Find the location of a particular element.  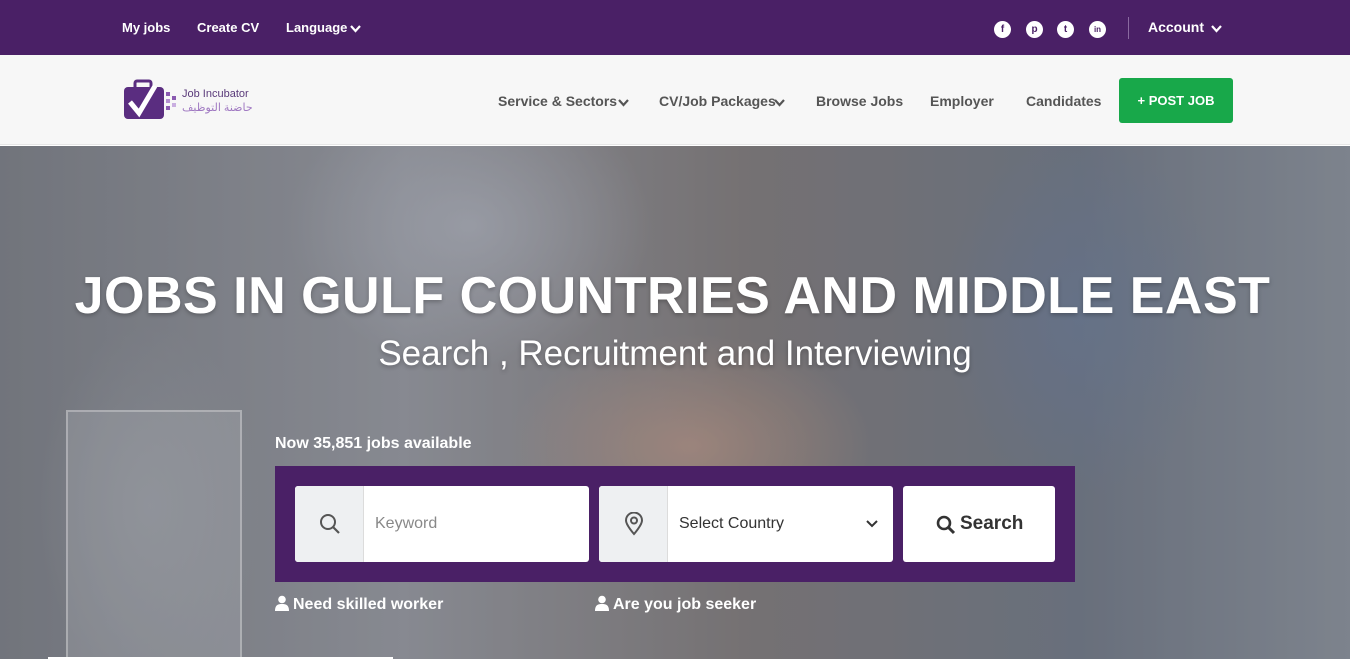

pinterest-icon: p is located at coordinates (1034, 29).